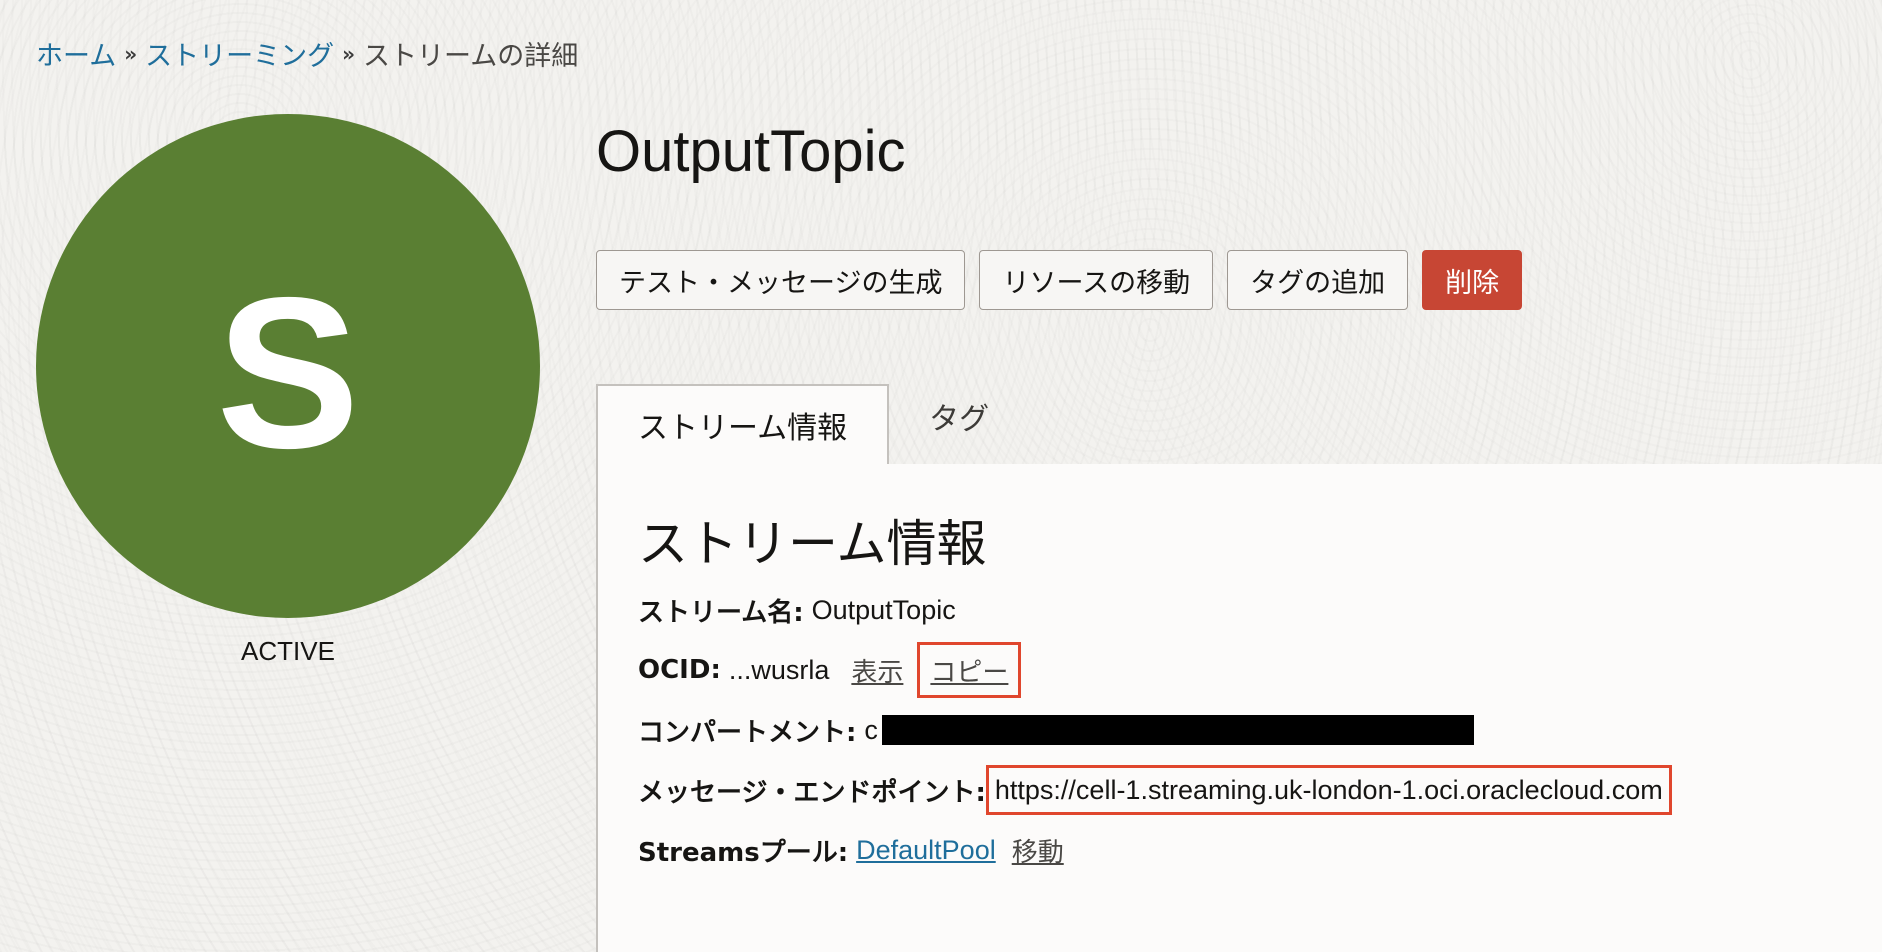 This screenshot has width=1882, height=952. What do you see at coordinates (239, 53) in the screenshot?
I see `breadcrumb-streaming-link: ストリーミング` at bounding box center [239, 53].